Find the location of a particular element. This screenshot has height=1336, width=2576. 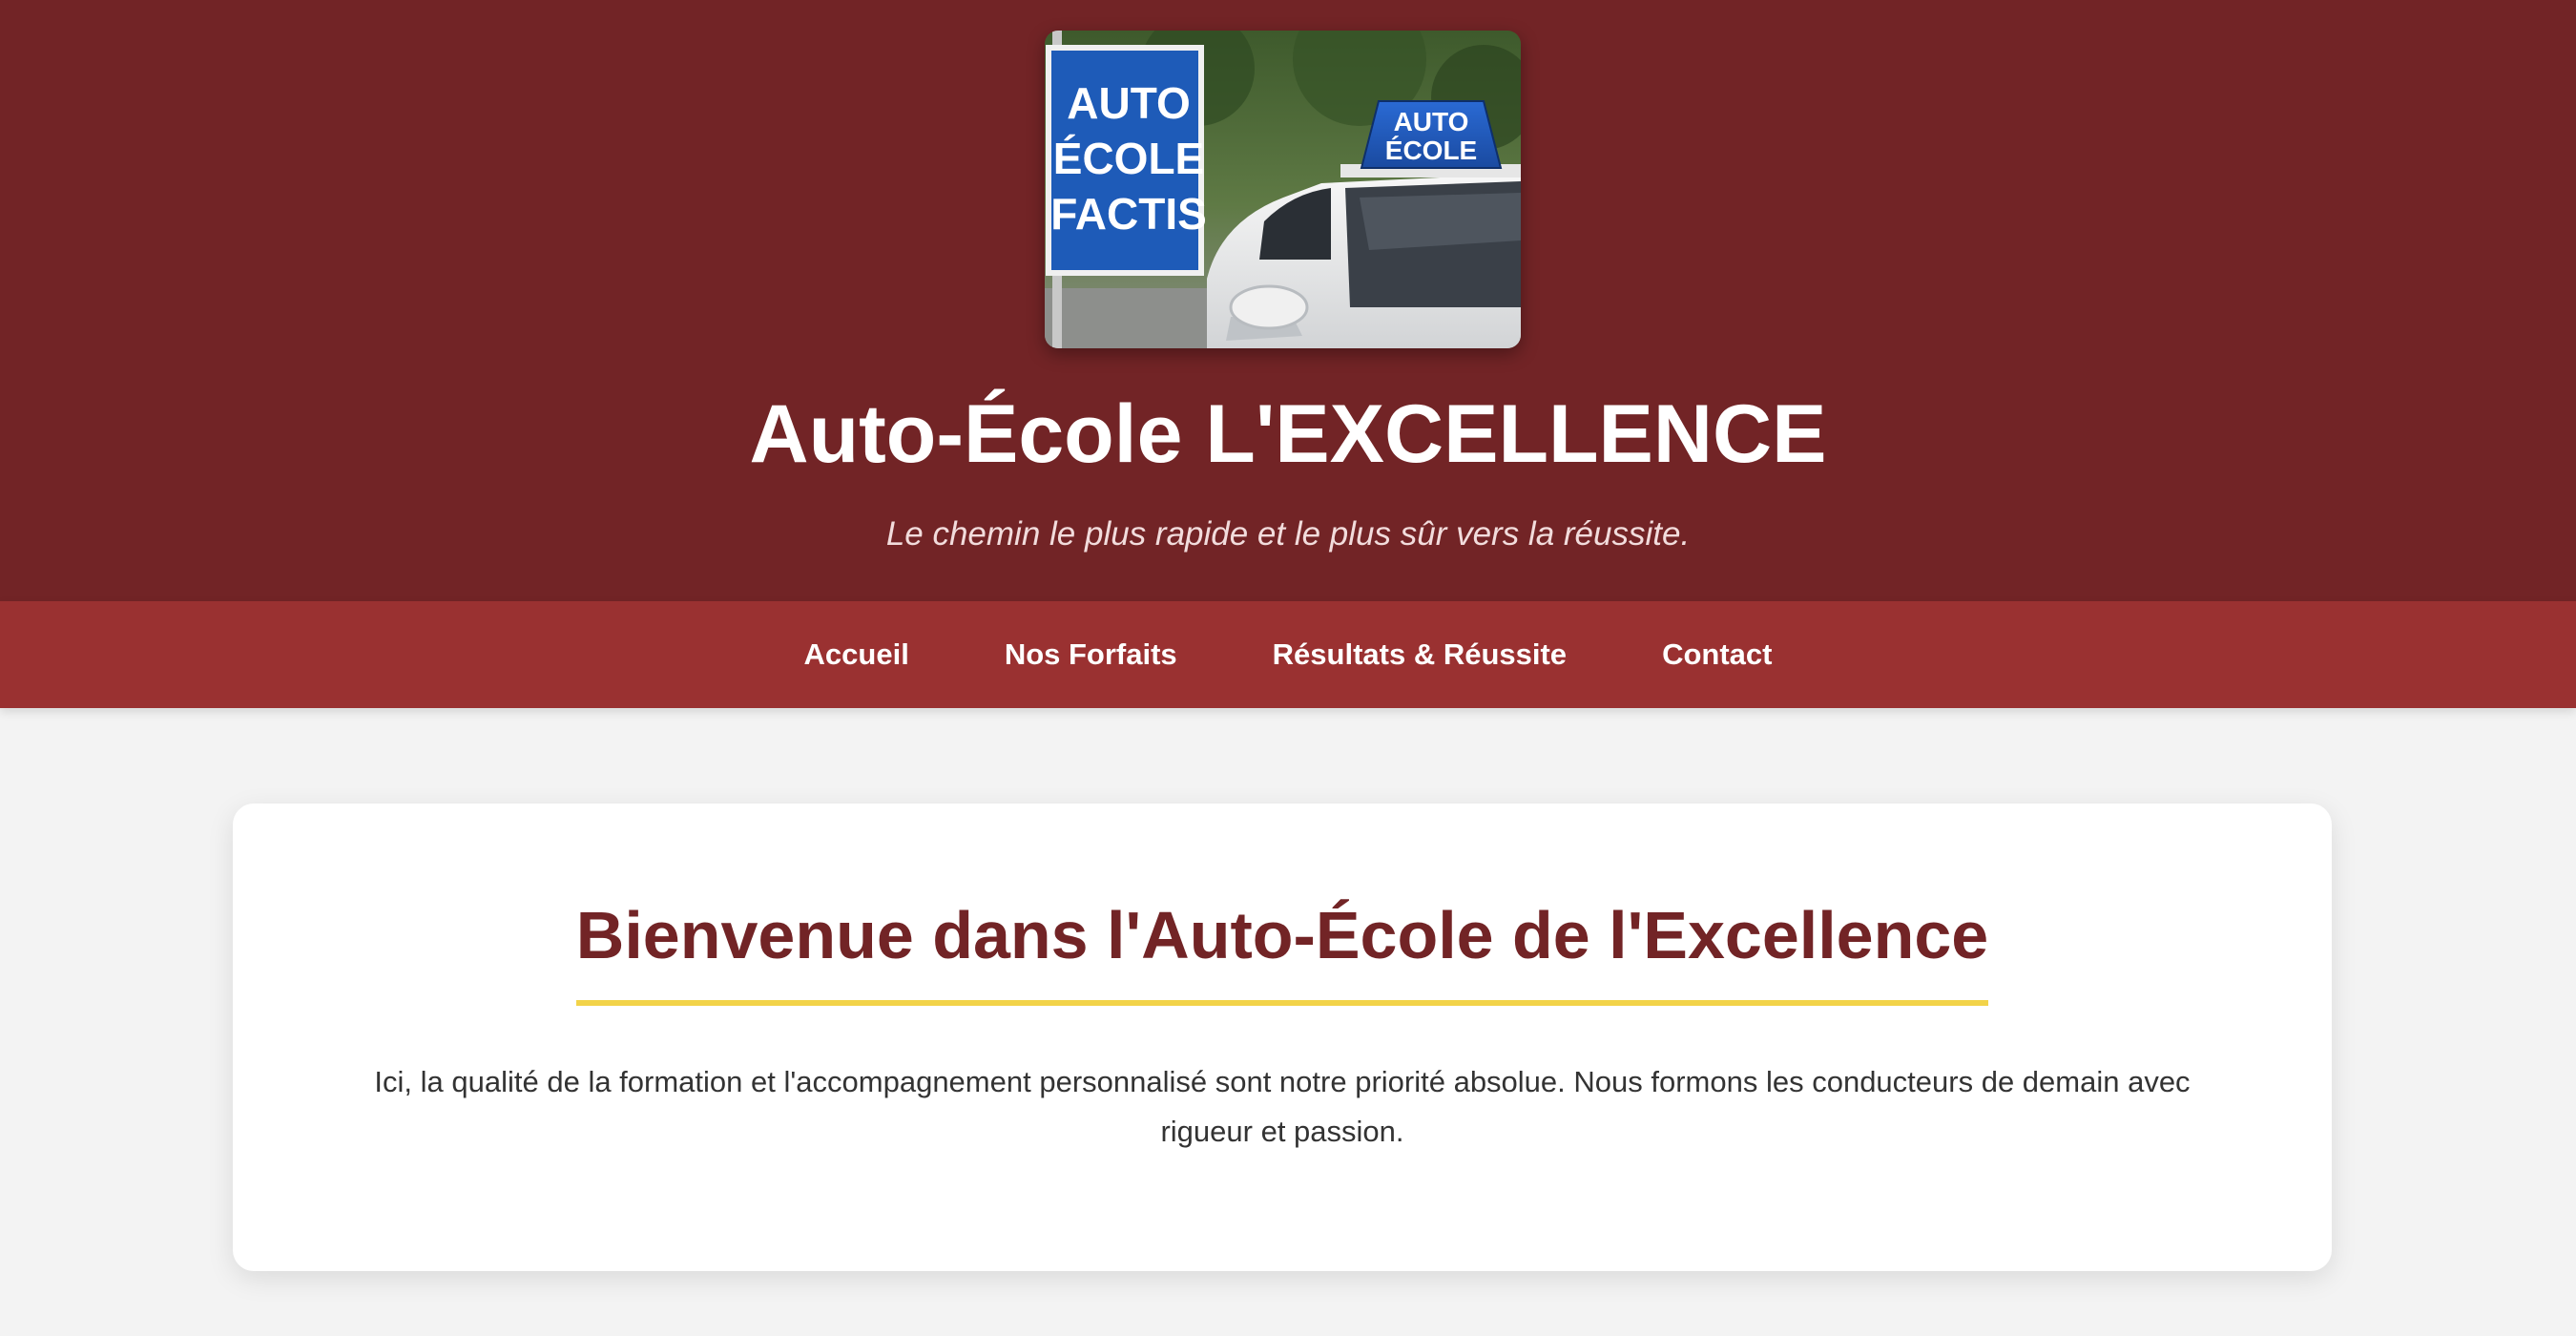

roof-sign: AUTO ÉCOLE is located at coordinates (1431, 134).